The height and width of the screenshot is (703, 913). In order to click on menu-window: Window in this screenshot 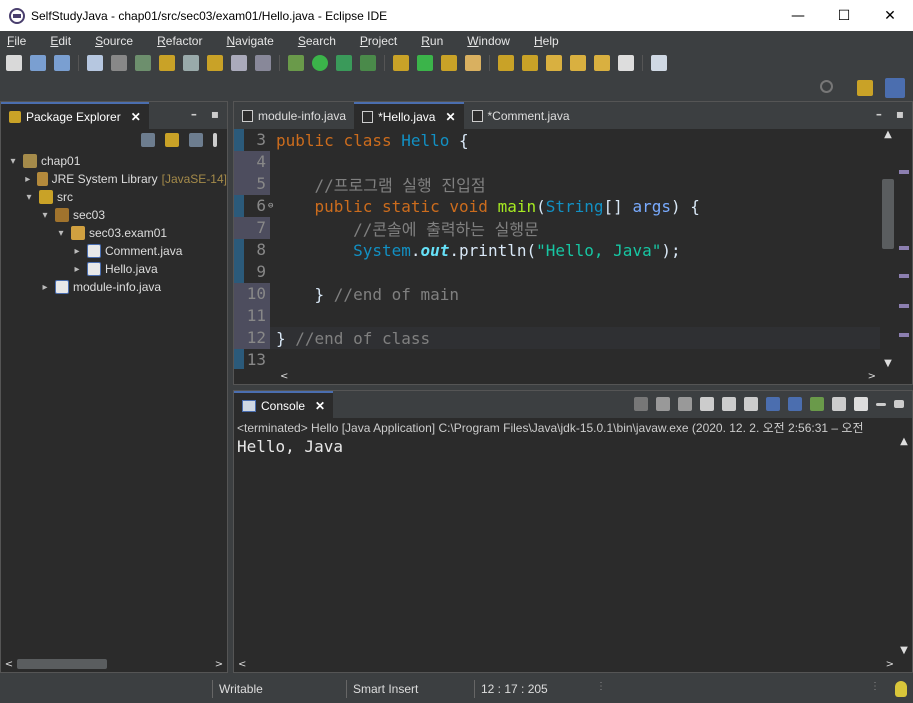, I will do `click(488, 41)`.